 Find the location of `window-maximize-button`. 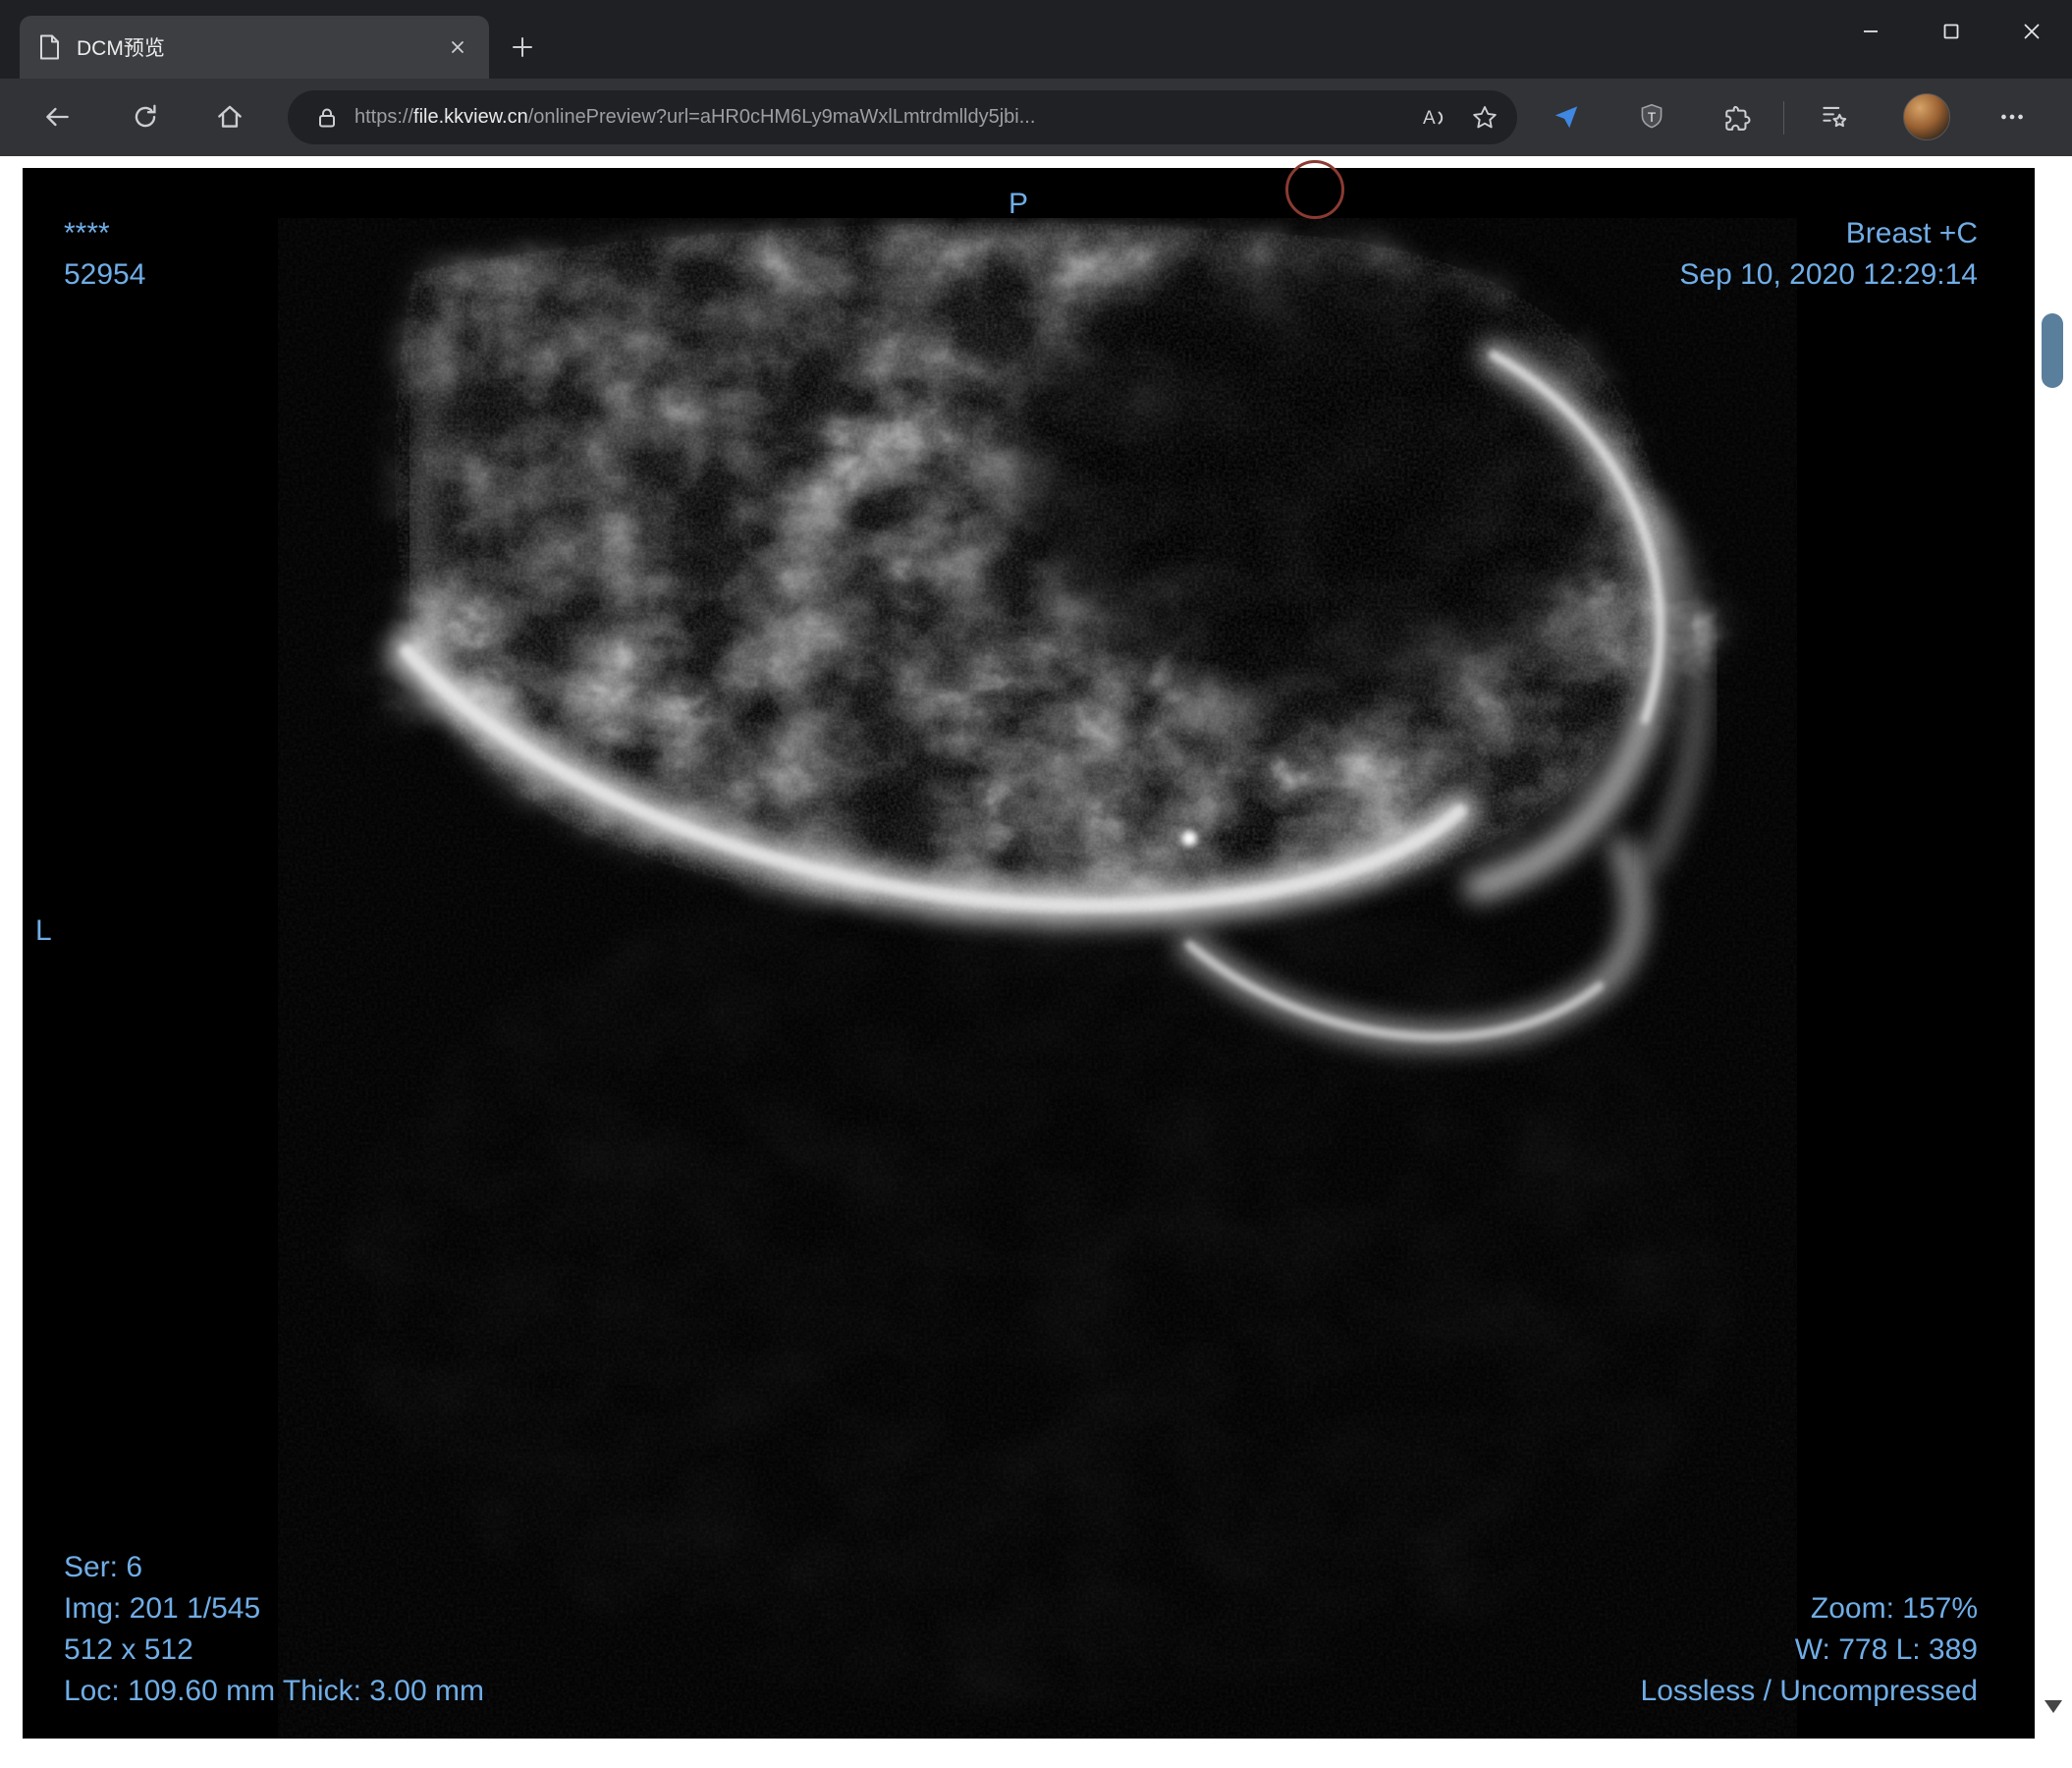

window-maximize-button is located at coordinates (1951, 31).